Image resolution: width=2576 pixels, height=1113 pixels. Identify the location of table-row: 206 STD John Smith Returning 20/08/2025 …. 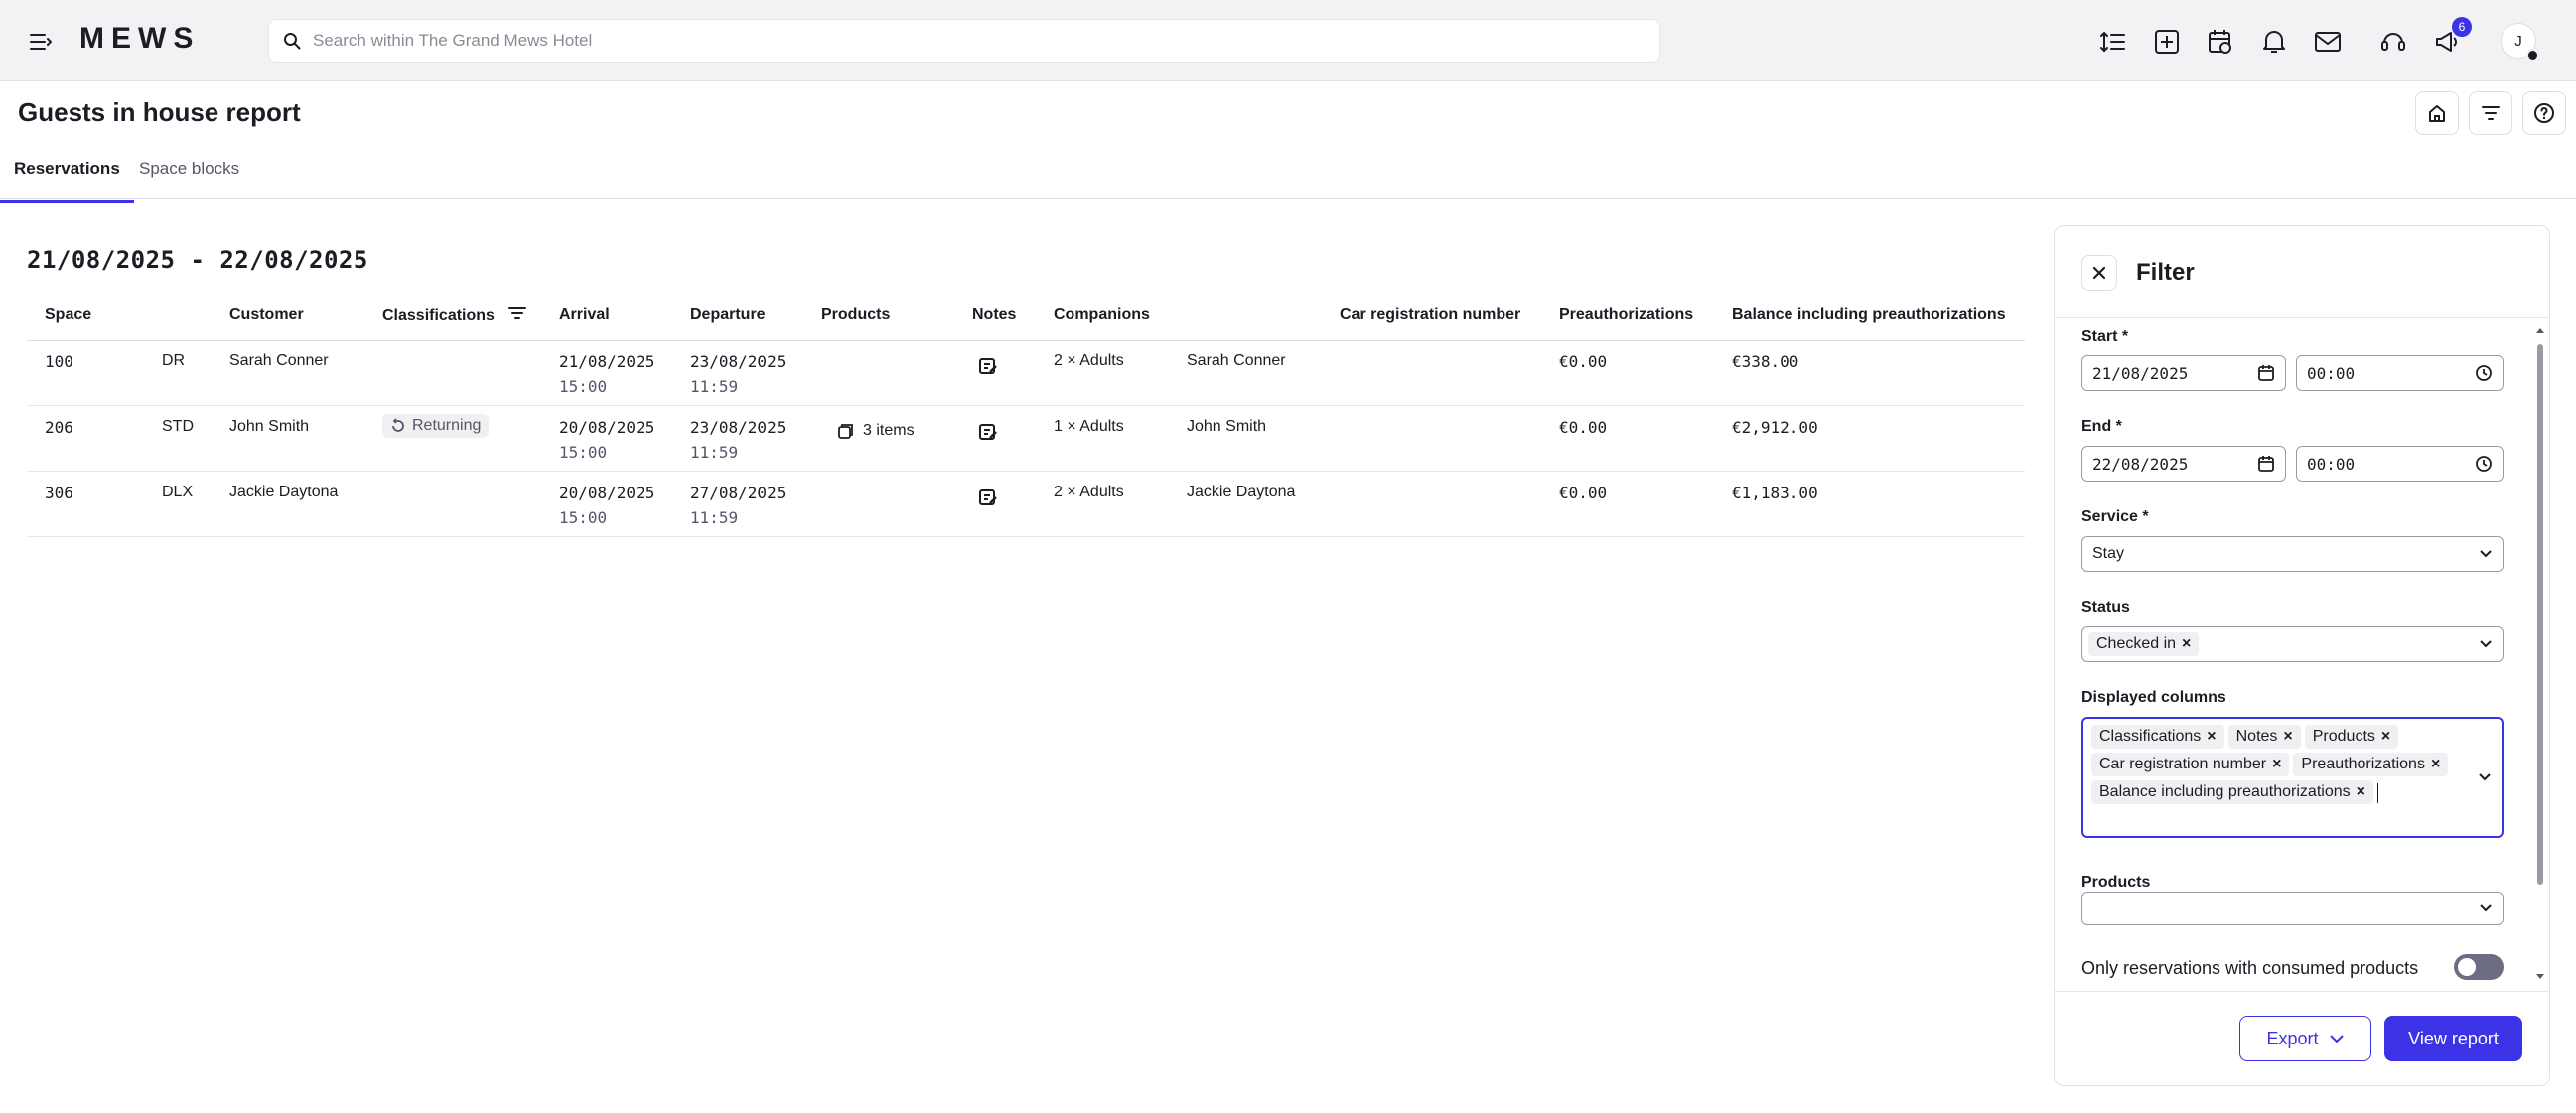
(1026, 439).